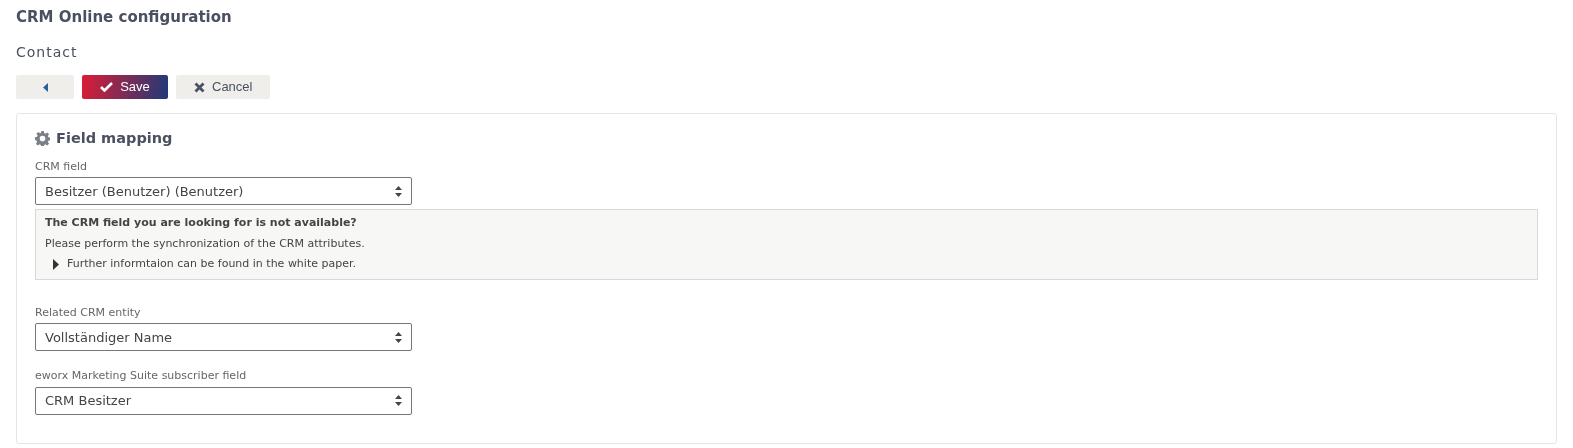  What do you see at coordinates (47, 52) in the screenshot?
I see `page-subtitle: Contact` at bounding box center [47, 52].